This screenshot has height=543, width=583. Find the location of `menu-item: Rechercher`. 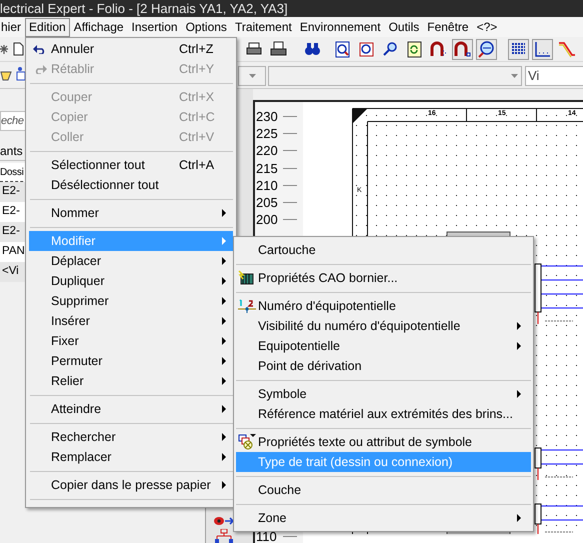

menu-item: Rechercher is located at coordinates (131, 437).